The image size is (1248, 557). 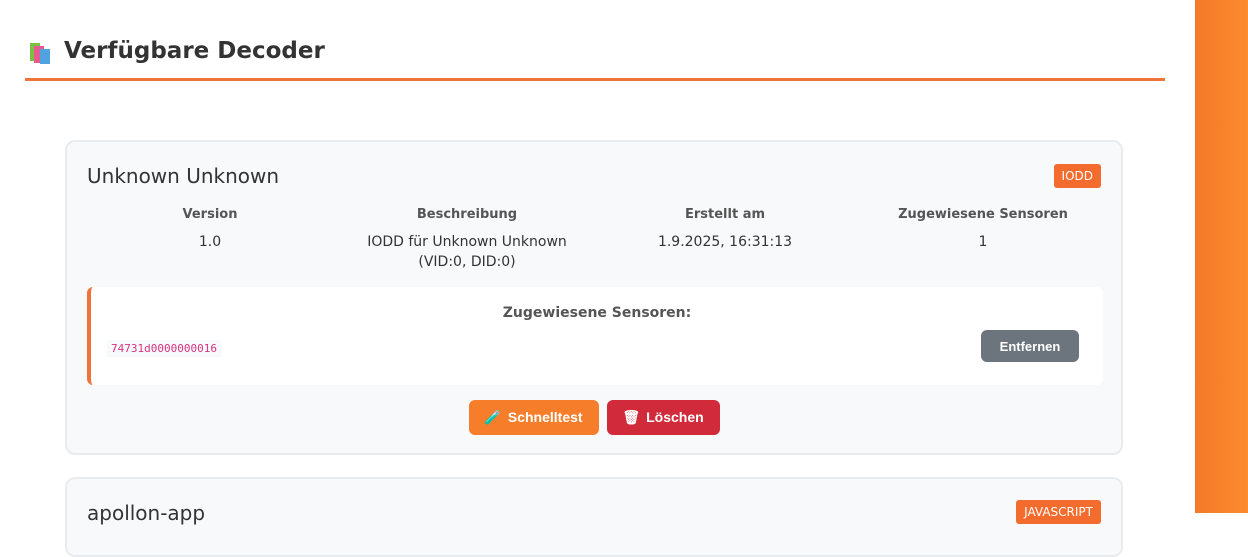 I want to click on meta-sensors: Zugewiesene Sensoren 1, so click(x=983, y=229).